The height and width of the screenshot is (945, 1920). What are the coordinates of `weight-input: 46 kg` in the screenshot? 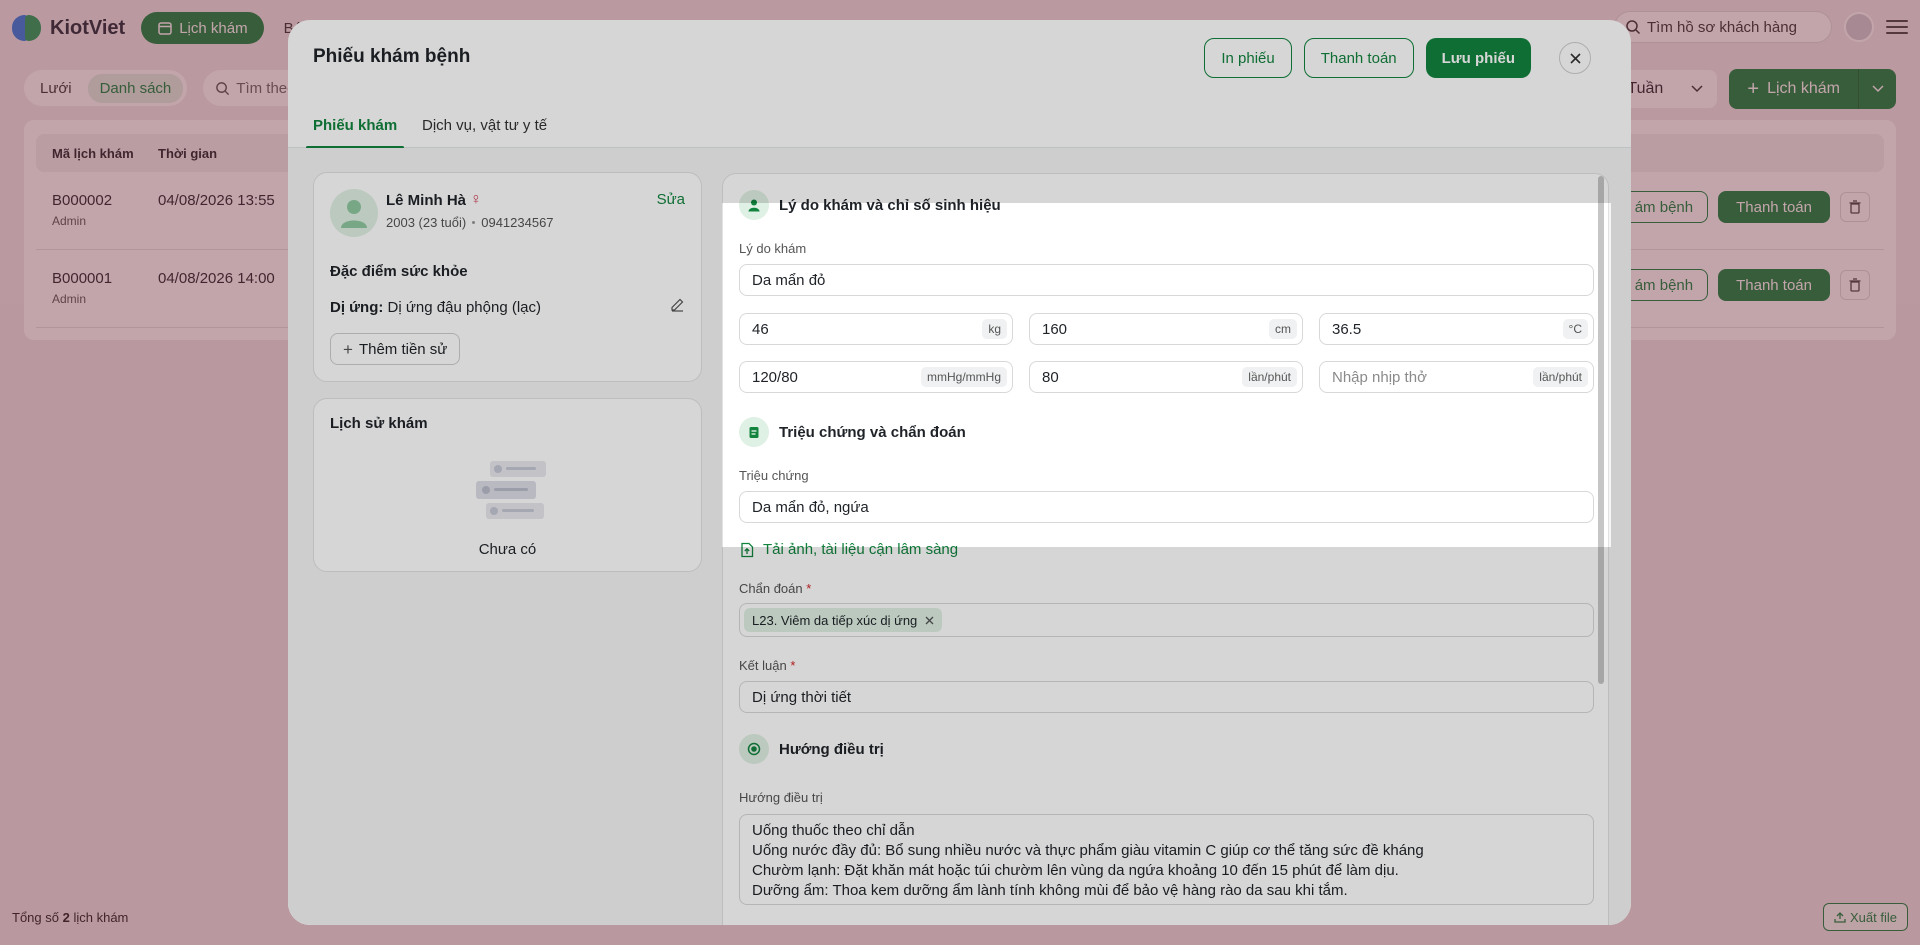 It's located at (876, 329).